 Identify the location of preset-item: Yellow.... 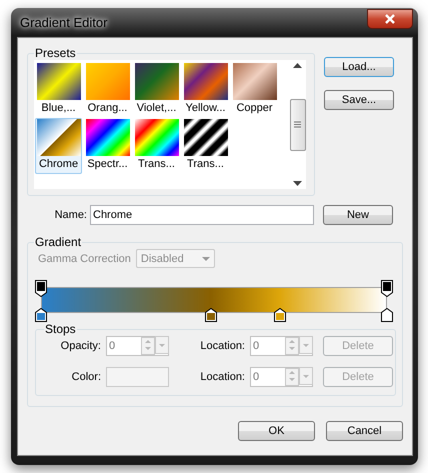
(205, 90).